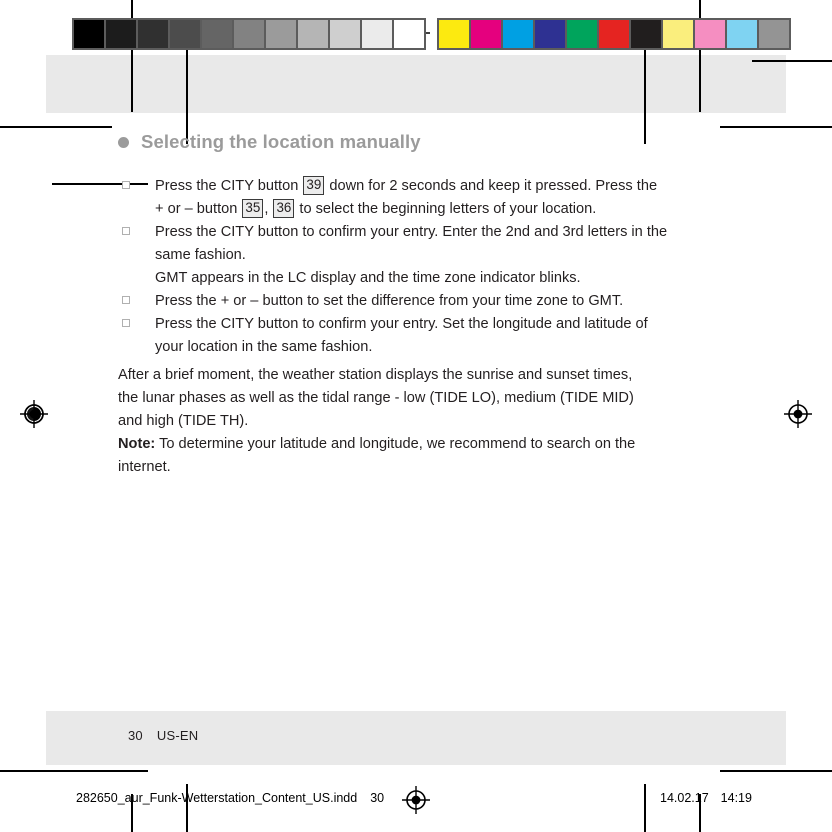 The width and height of the screenshot is (832, 832). What do you see at coordinates (200, 255) in the screenshot?
I see `step-line: same fashion.` at bounding box center [200, 255].